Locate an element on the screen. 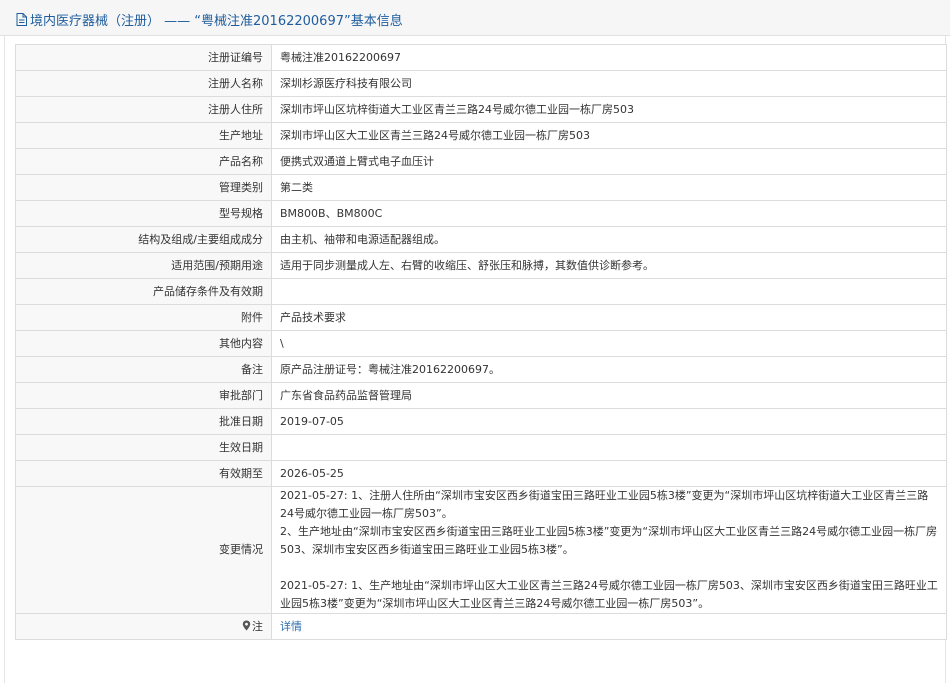  row-label: 其他内容 is located at coordinates (143, 343).